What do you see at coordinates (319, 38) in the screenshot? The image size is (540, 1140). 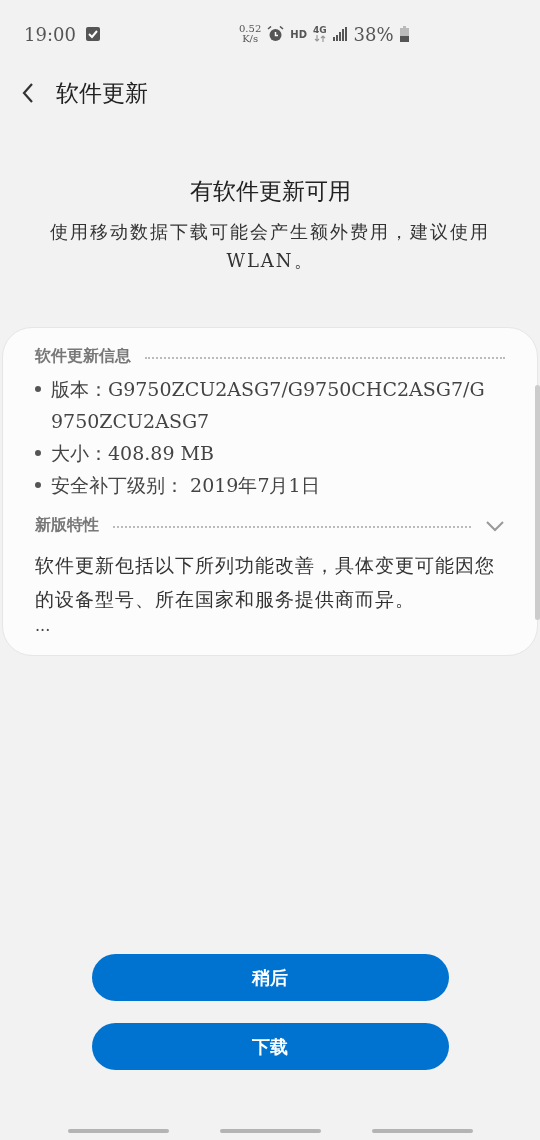 I see `data-arrows-icon` at bounding box center [319, 38].